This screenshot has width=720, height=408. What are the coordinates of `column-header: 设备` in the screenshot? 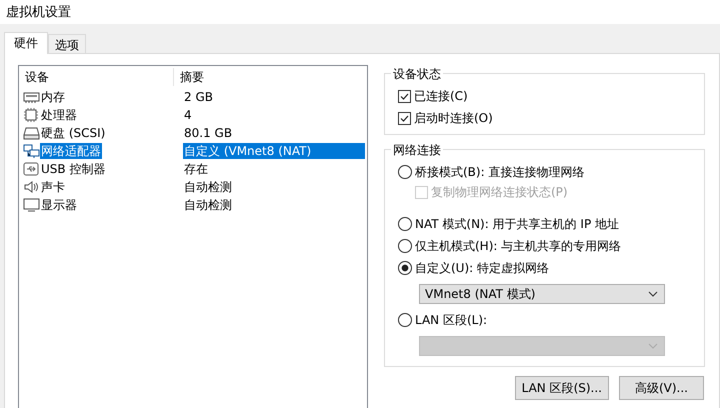 It's located at (96, 77).